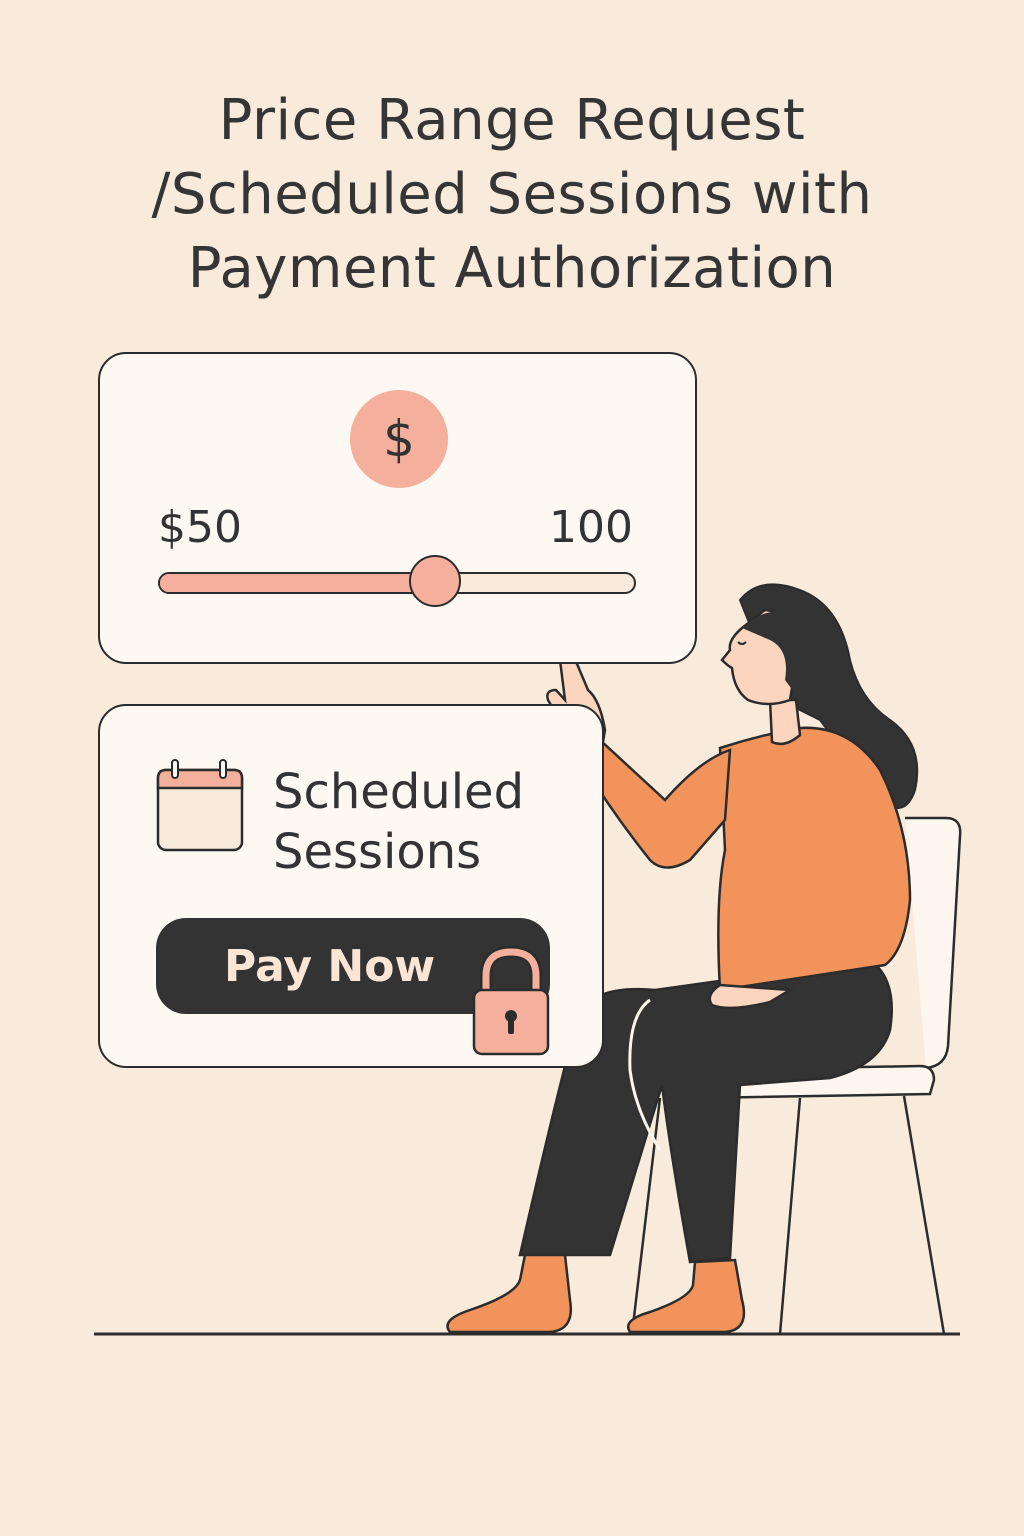  What do you see at coordinates (397, 508) in the screenshot?
I see `price-range-card: $ $50 100` at bounding box center [397, 508].